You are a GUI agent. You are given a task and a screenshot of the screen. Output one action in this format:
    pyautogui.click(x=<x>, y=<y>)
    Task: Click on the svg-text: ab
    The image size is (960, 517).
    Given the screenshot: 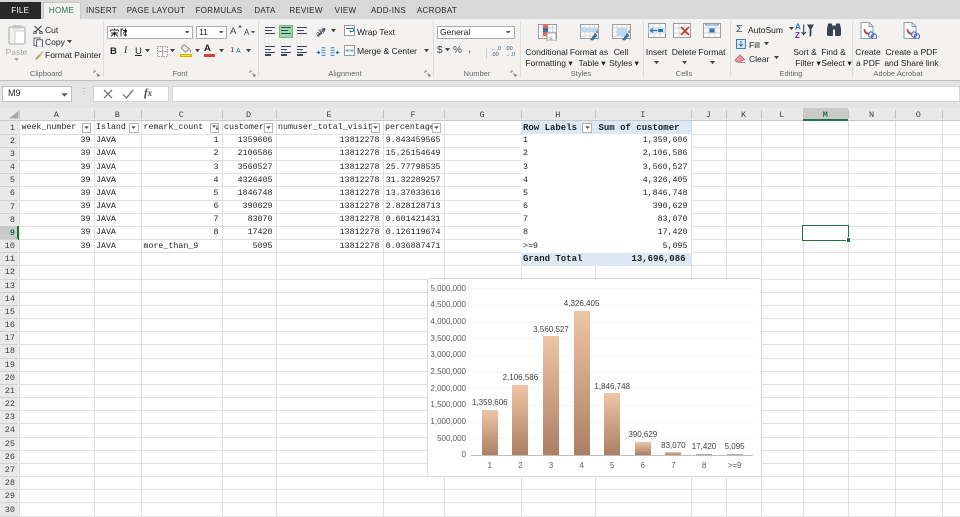 What is the action you would take?
    pyautogui.click(x=321, y=31)
    